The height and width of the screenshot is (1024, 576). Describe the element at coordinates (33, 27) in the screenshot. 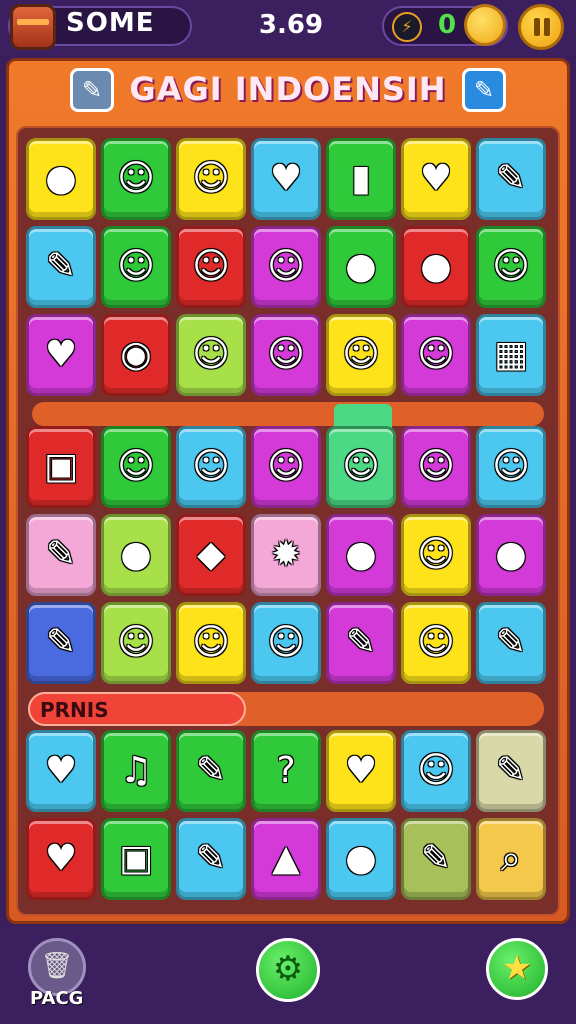

I see `treasure-chest-icon` at that location.